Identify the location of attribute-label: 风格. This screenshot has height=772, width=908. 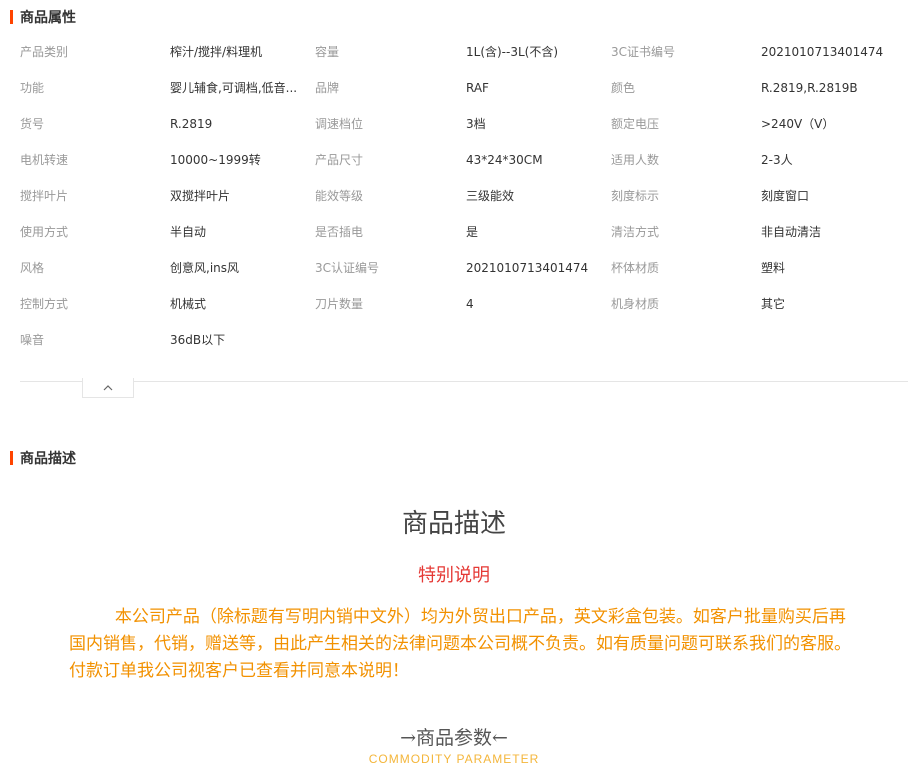
(32, 268).